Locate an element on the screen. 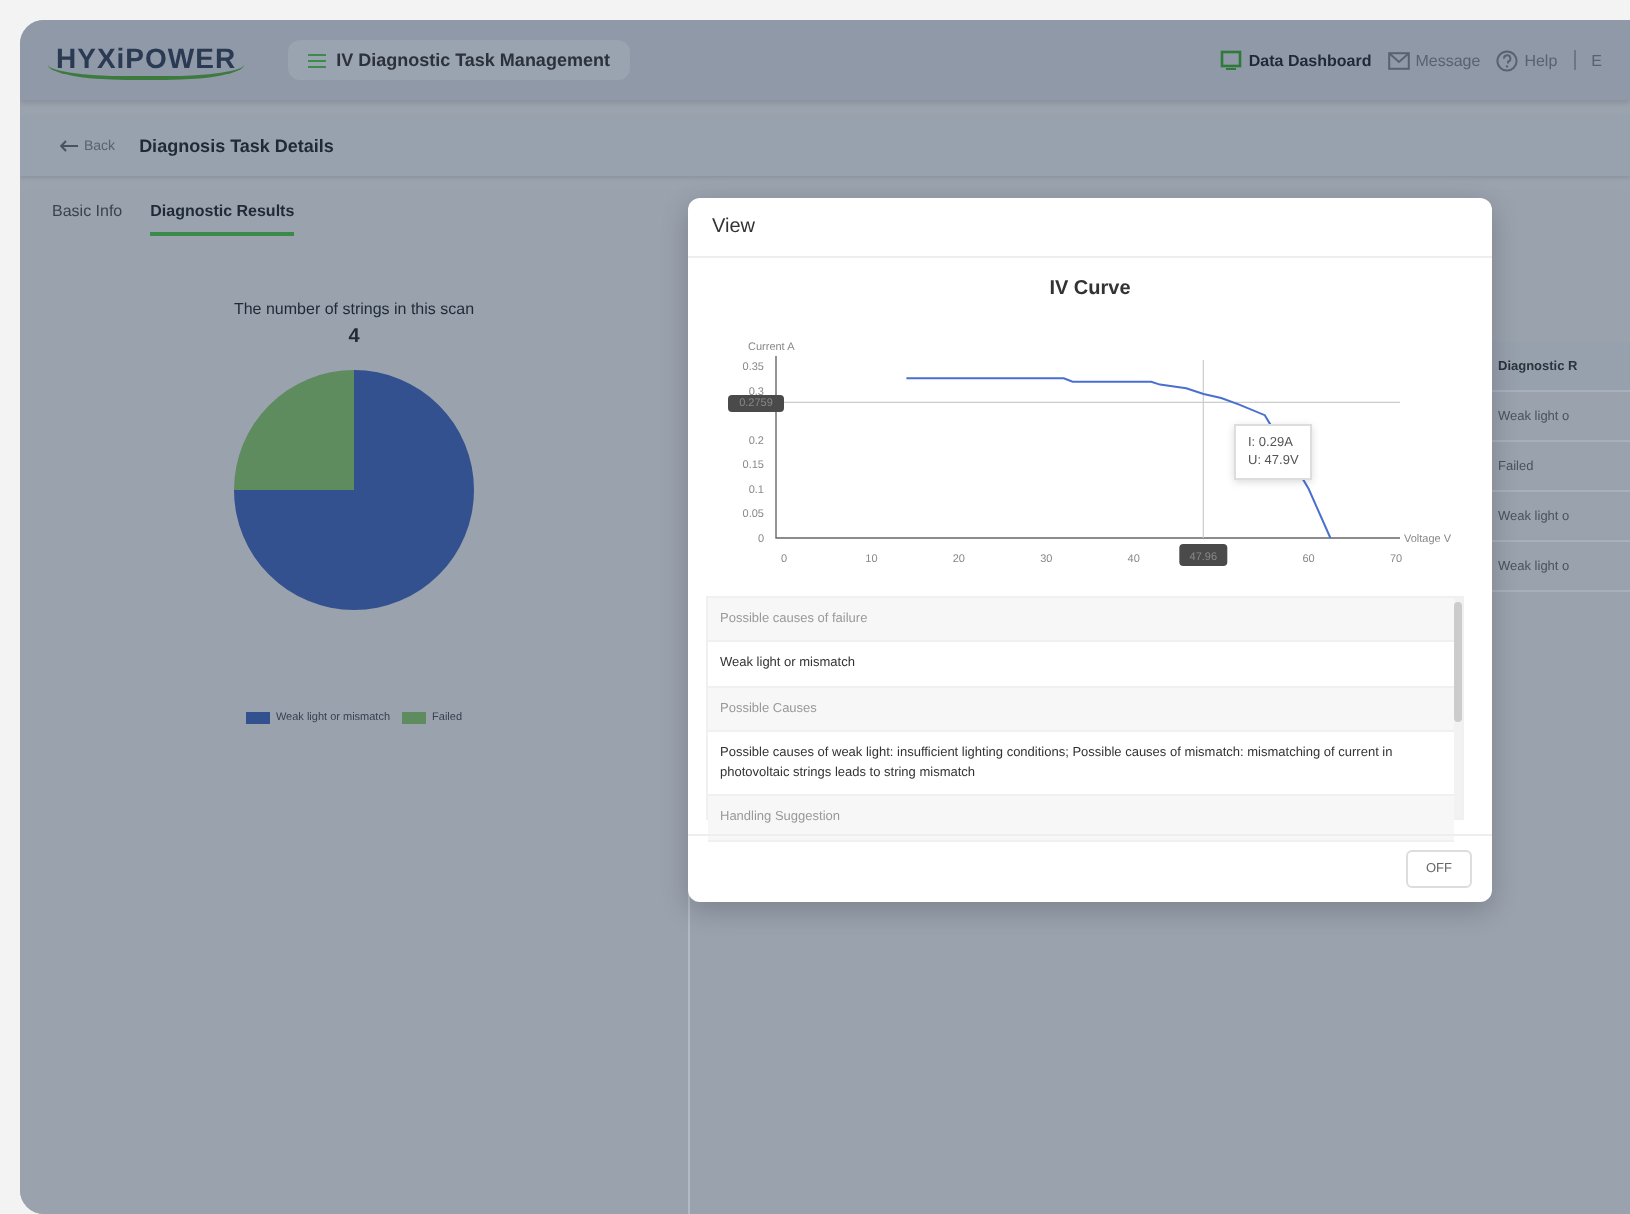 The width and height of the screenshot is (1630, 1214). dialog-title: View is located at coordinates (1090, 228).